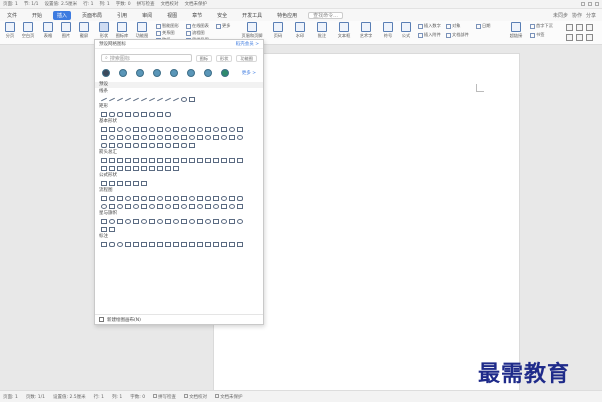  I want to click on word-art-button: 艺术字, so click(366, 30).